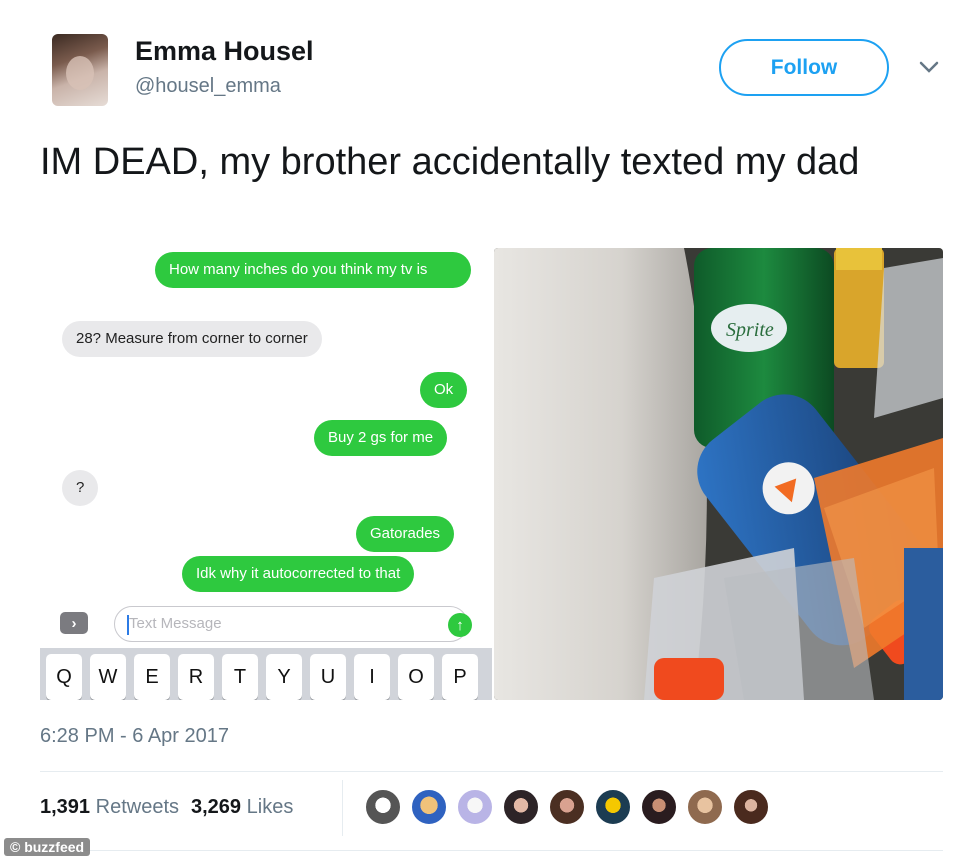 The image size is (980, 858). Describe the element at coordinates (47, 847) in the screenshot. I see `buzzfeed-watermark: © buzzfeed` at that location.